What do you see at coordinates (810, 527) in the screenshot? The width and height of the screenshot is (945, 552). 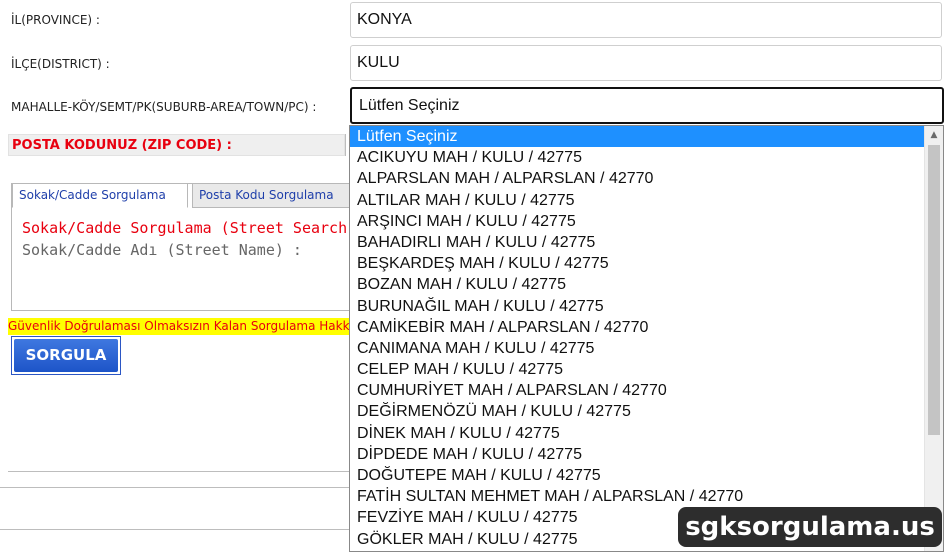 I see `watermark-logo: sgksorgulama.us` at bounding box center [810, 527].